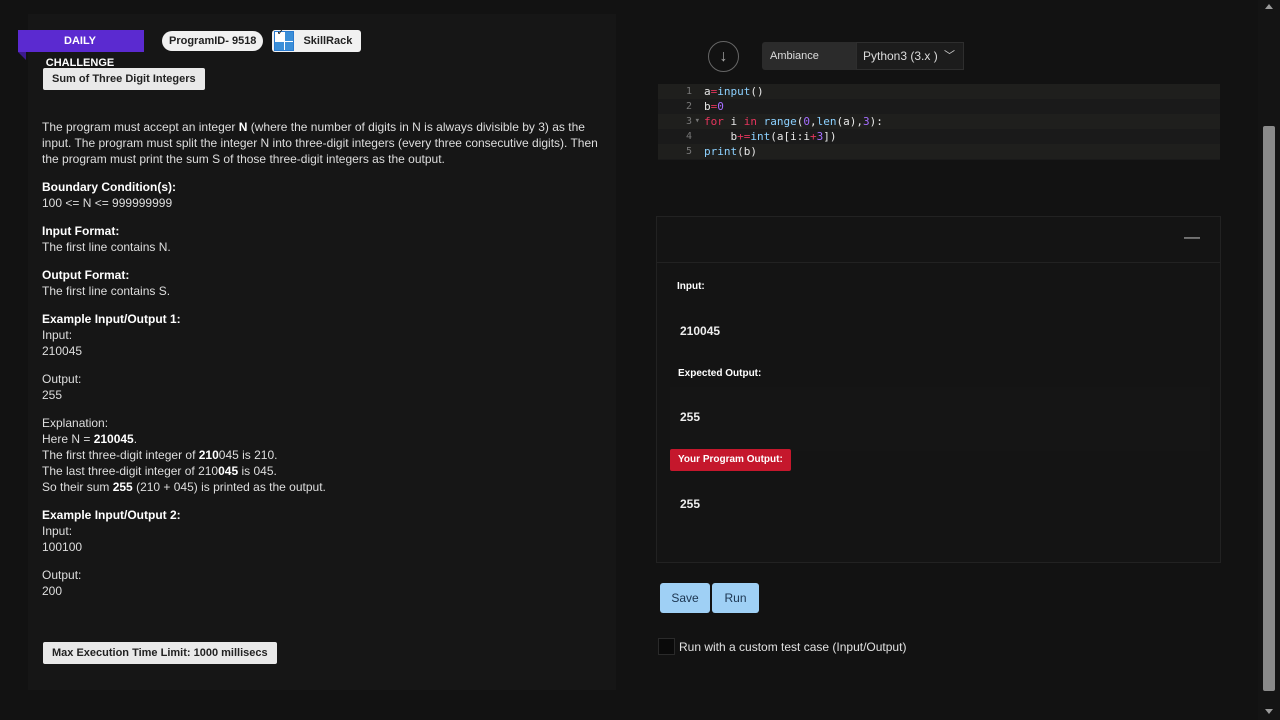 The width and height of the screenshot is (1280, 720). I want to click on arrow-down-icon: ↓, so click(723, 56).